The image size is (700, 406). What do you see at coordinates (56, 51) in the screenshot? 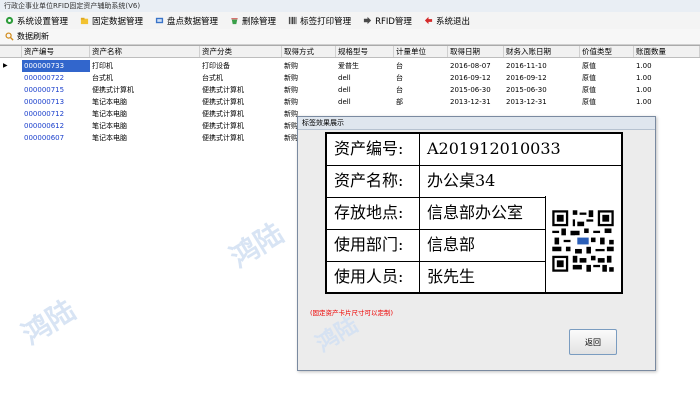
I see `column-header: 资产编号` at bounding box center [56, 51].